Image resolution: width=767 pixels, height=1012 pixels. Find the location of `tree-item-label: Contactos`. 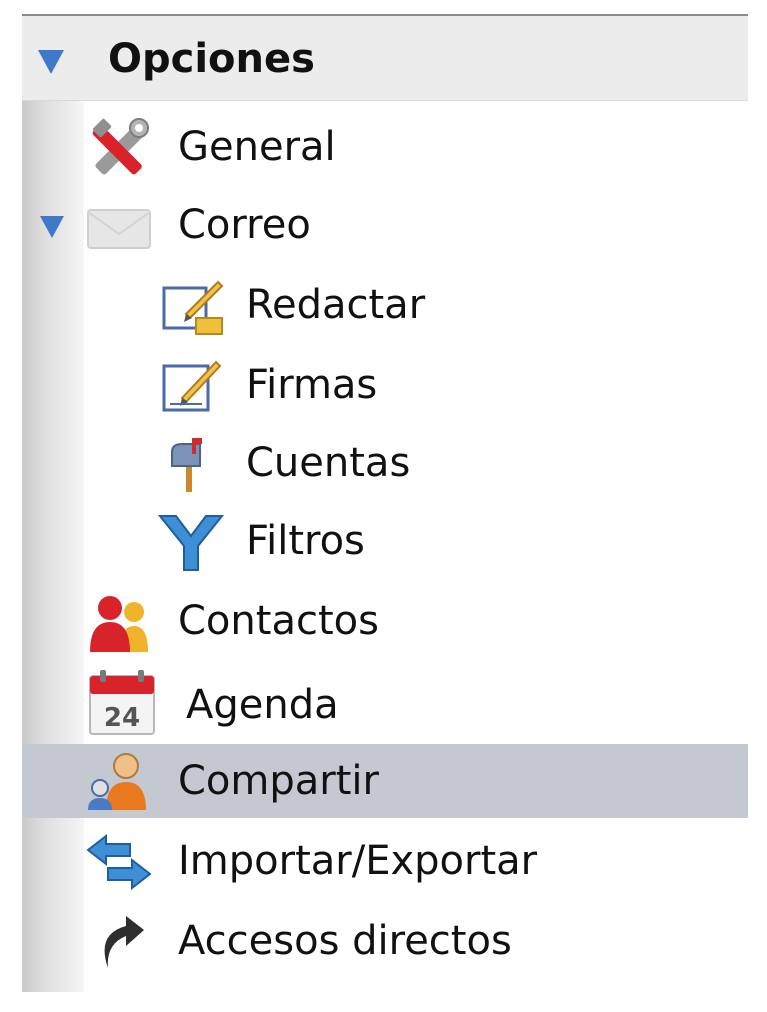

tree-item-label: Contactos is located at coordinates (278, 621).